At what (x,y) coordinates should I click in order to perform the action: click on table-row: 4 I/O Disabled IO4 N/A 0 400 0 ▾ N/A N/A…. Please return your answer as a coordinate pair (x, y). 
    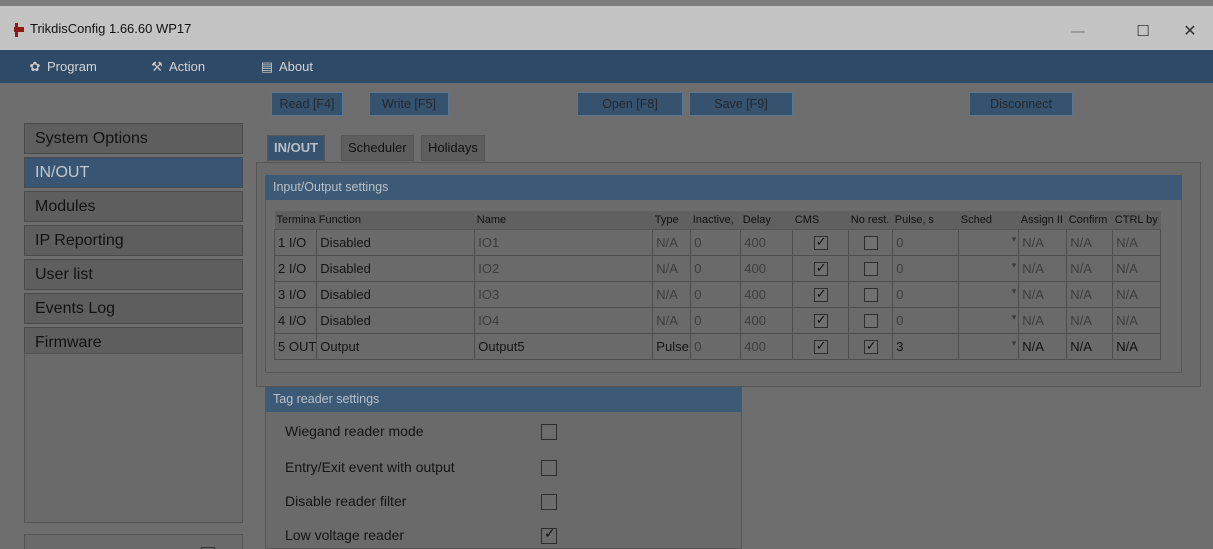
    Looking at the image, I should click on (717, 320).